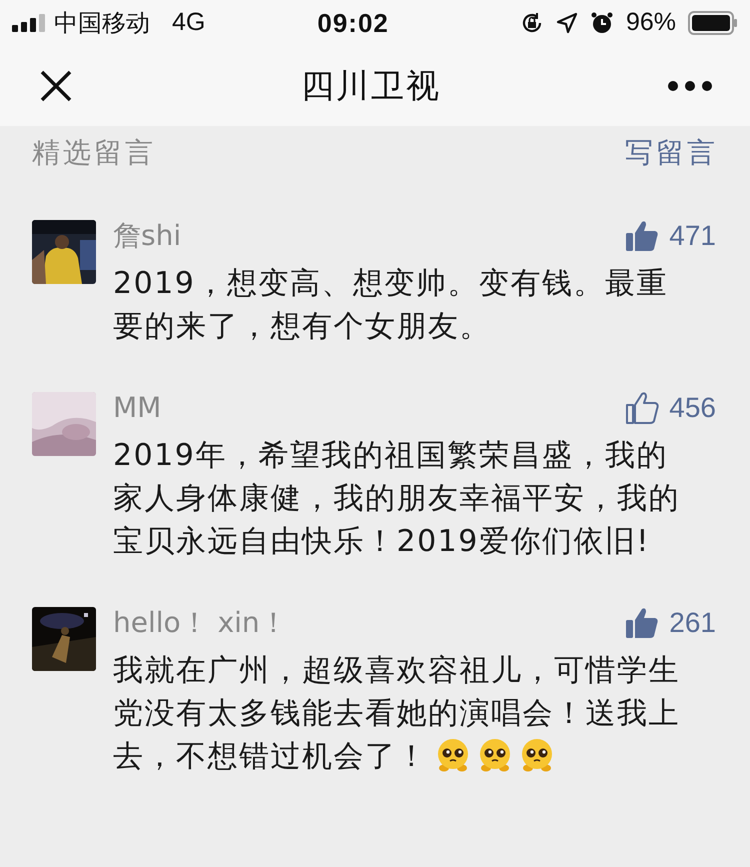 The image size is (750, 867). Describe the element at coordinates (137, 408) in the screenshot. I see `commenter-name: MM` at that location.